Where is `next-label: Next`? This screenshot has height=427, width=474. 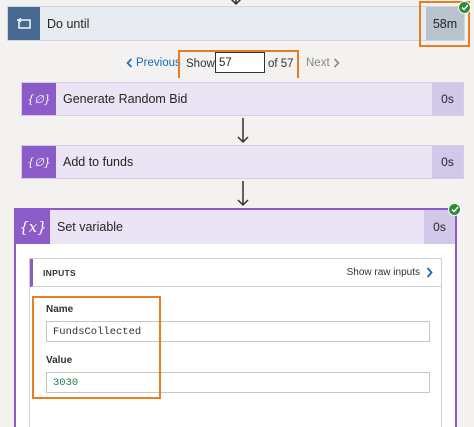 next-label: Next is located at coordinates (318, 63).